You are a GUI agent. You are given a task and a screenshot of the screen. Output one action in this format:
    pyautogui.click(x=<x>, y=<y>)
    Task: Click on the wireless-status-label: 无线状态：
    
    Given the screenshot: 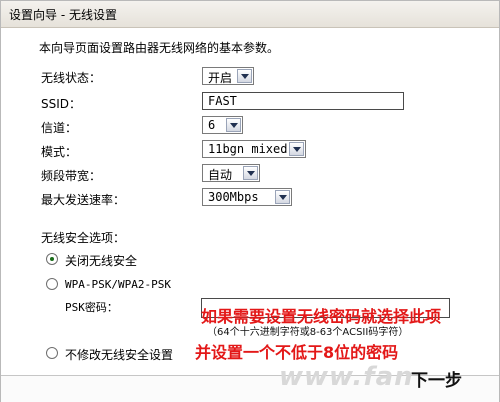 What is the action you would take?
    pyautogui.click(x=71, y=78)
    